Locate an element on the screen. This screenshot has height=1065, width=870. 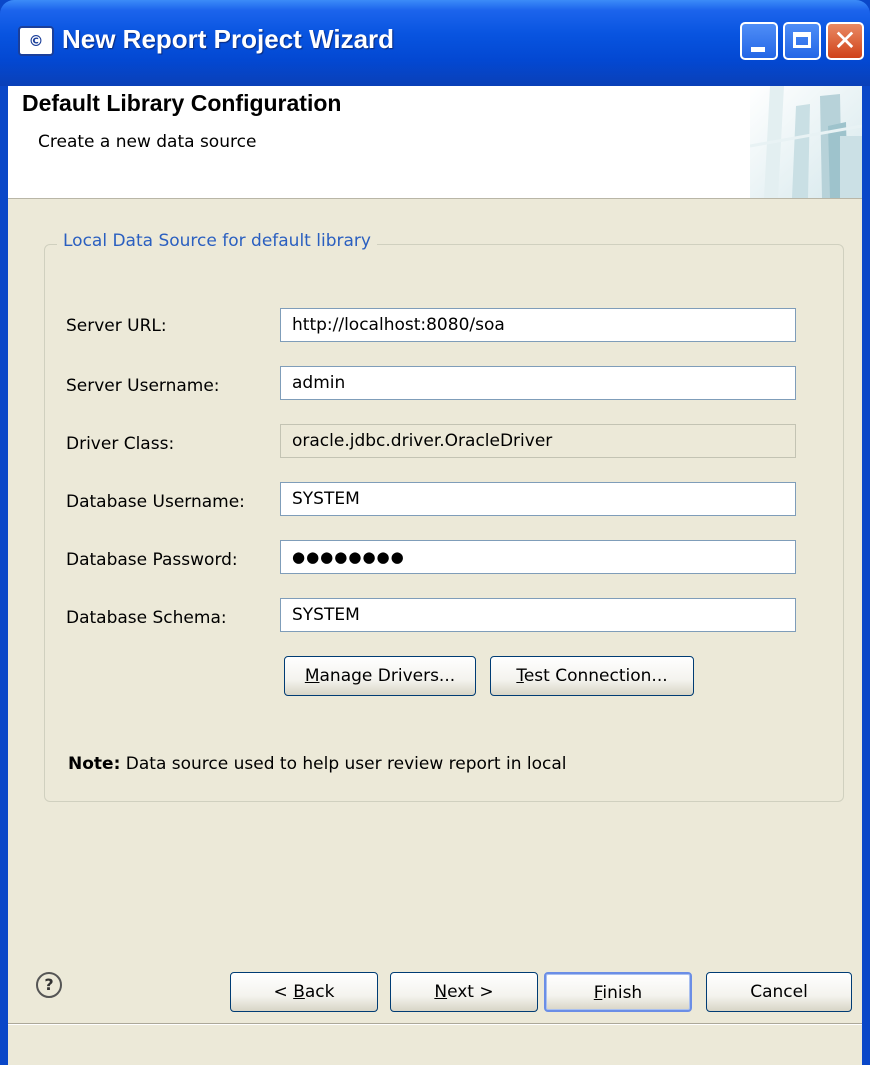
wizard-banner-image is located at coordinates (806, 142).